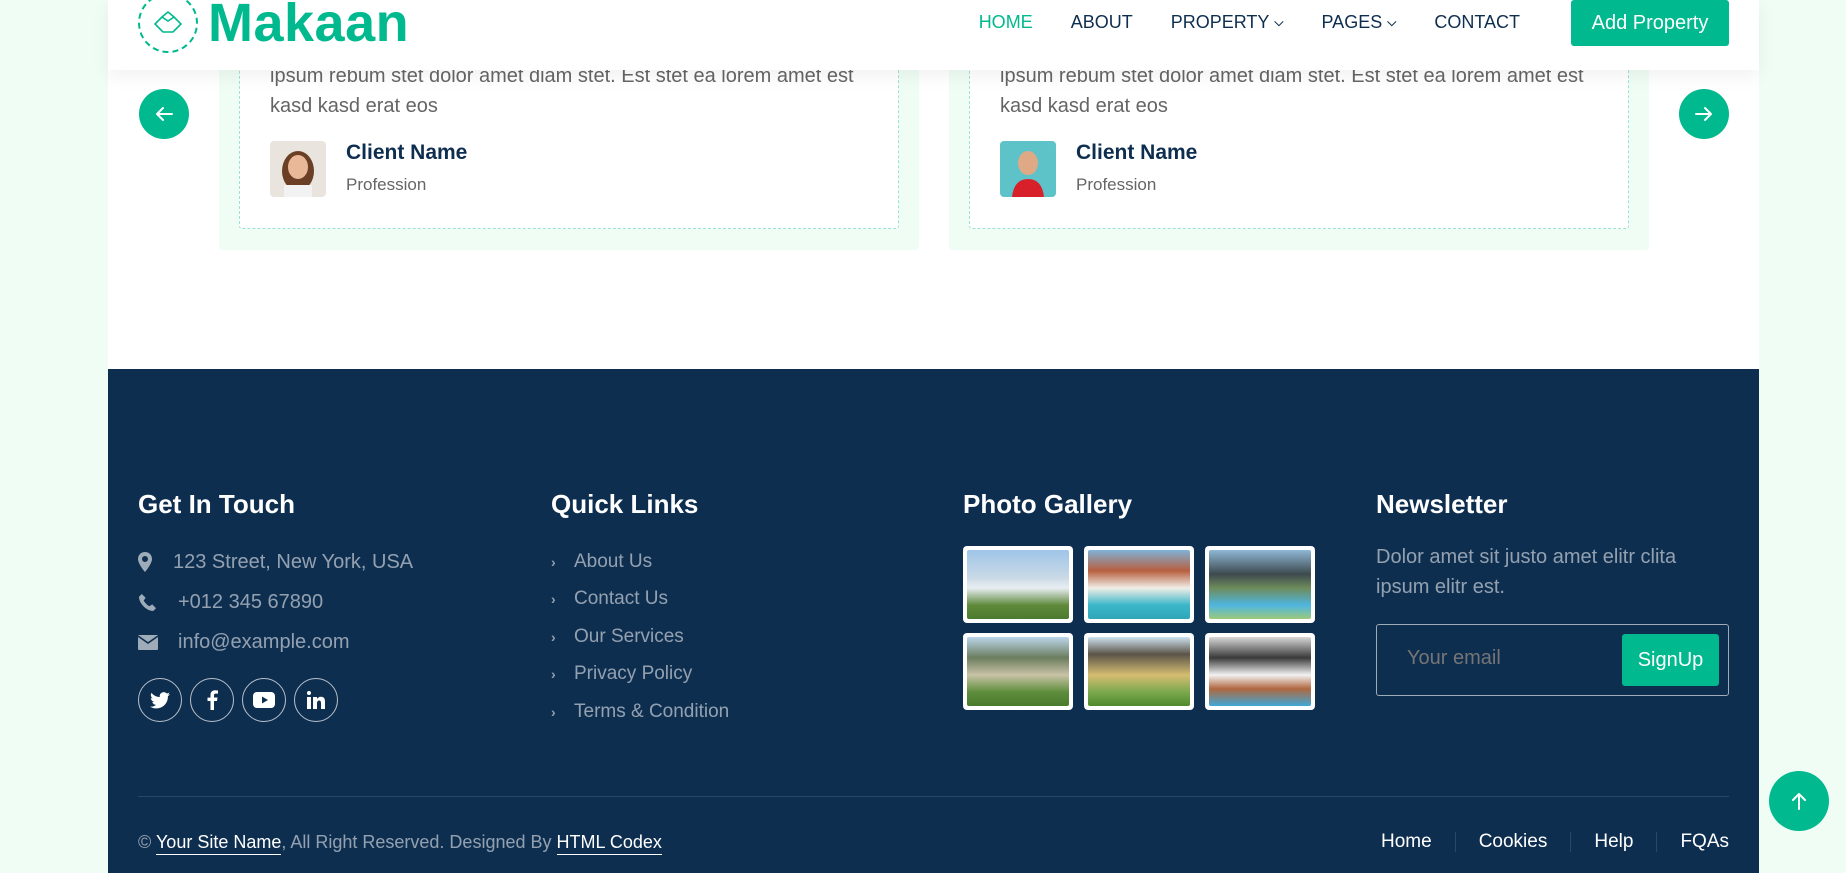 The image size is (1846, 873). Describe the element at coordinates (1139, 628) in the screenshot. I see `gallery-grid` at that location.